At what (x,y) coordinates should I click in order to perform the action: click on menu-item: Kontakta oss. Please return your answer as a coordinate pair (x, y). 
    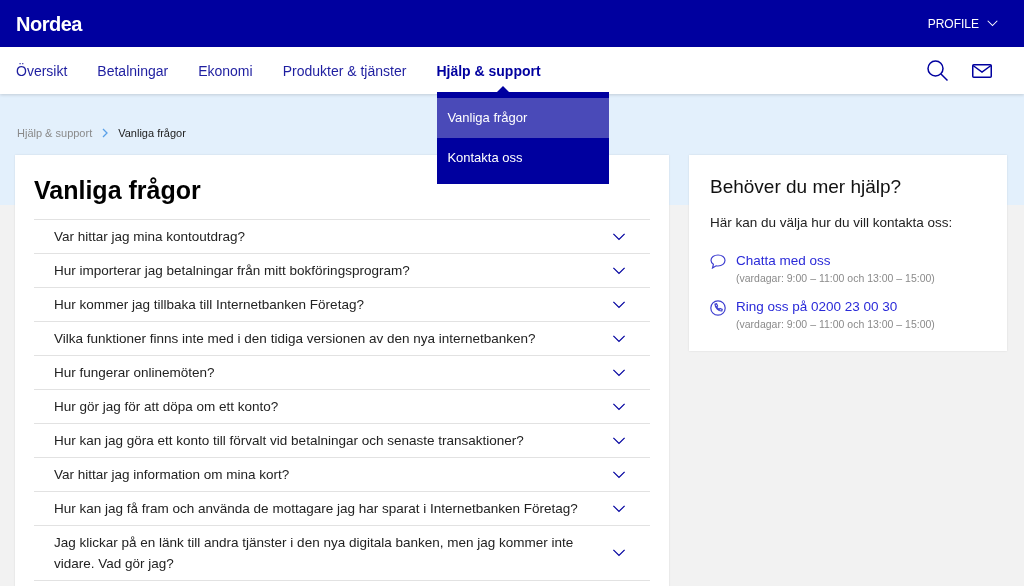
    Looking at the image, I should click on (523, 157).